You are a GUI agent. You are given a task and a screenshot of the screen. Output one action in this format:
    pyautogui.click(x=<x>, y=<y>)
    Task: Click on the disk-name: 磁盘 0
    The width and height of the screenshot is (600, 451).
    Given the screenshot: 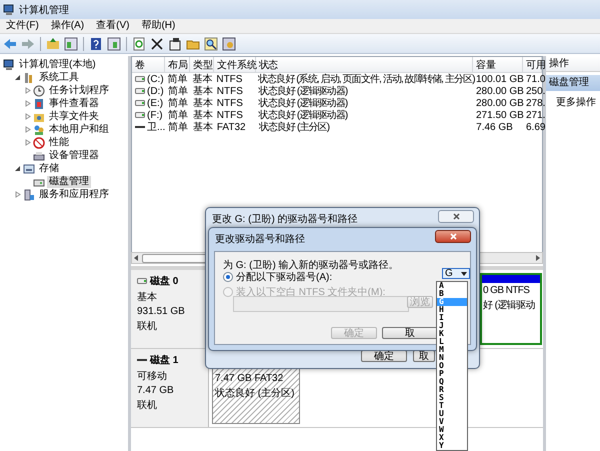 What is the action you would take?
    pyautogui.click(x=164, y=281)
    